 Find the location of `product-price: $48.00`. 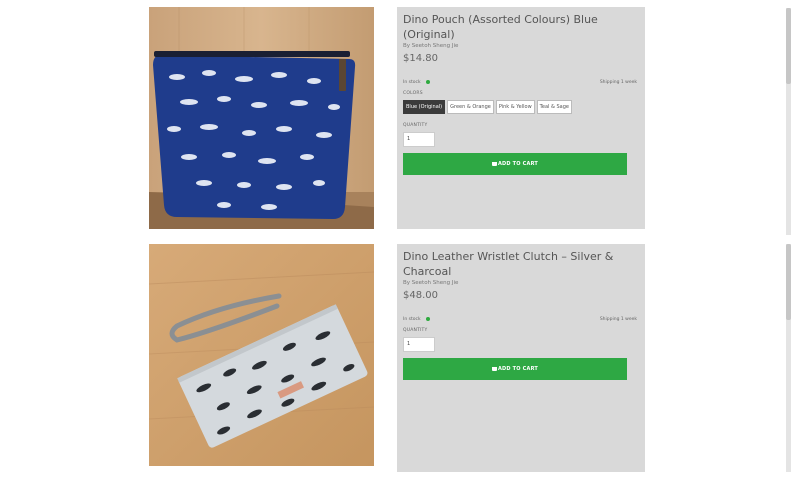

product-price: $48.00 is located at coordinates (420, 295).